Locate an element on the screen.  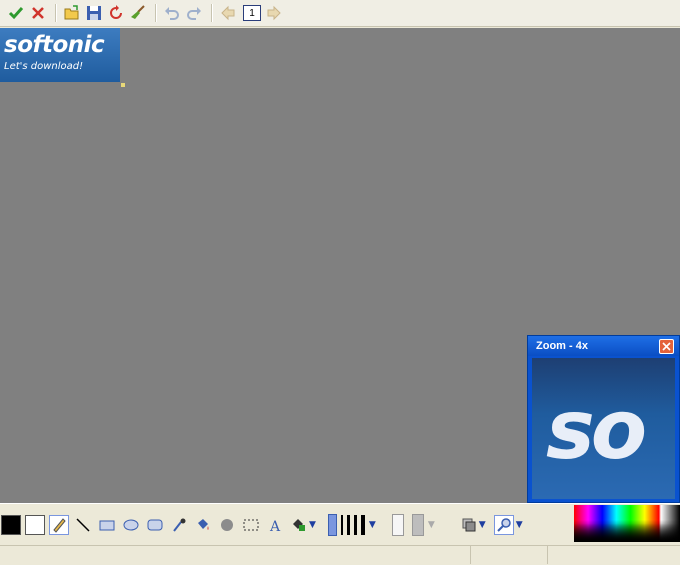
close-icon is located at coordinates (666, 346).